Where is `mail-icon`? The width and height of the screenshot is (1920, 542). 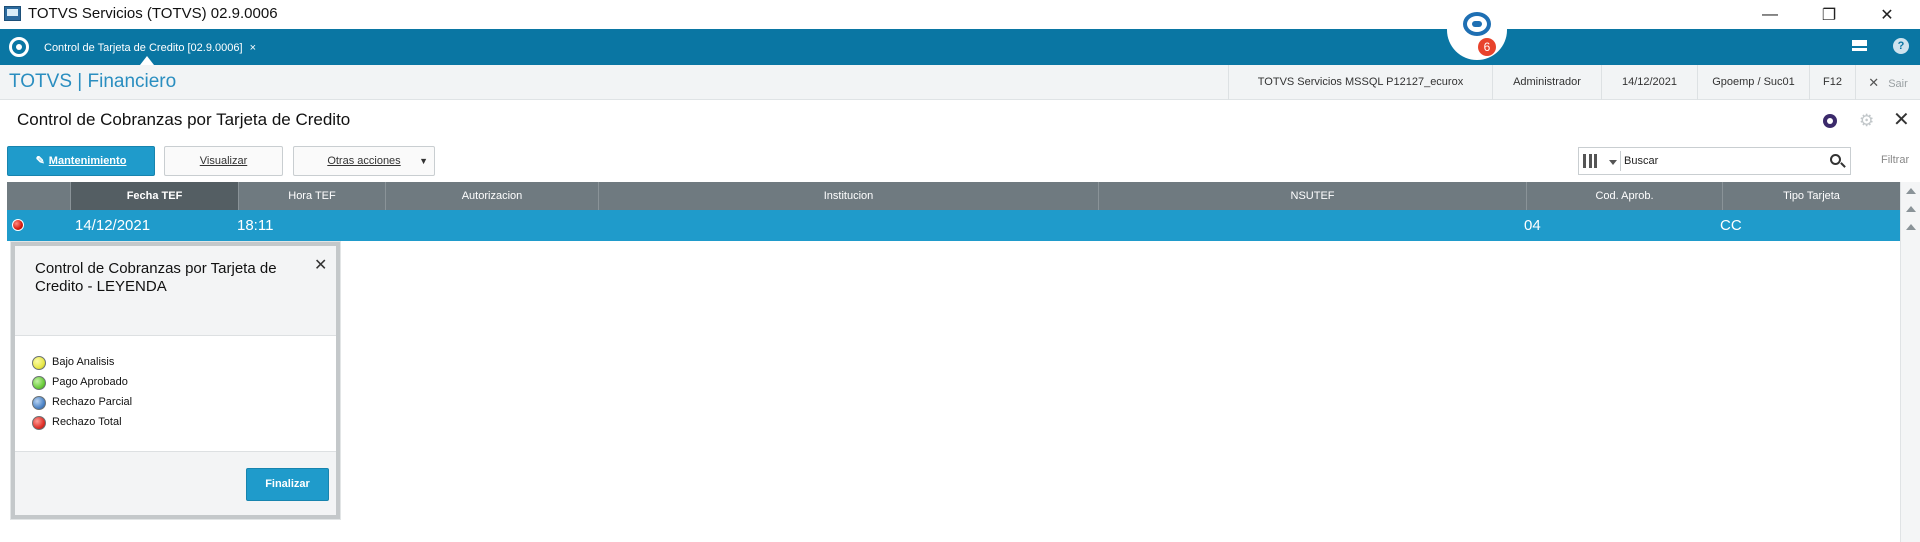 mail-icon is located at coordinates (1859, 45).